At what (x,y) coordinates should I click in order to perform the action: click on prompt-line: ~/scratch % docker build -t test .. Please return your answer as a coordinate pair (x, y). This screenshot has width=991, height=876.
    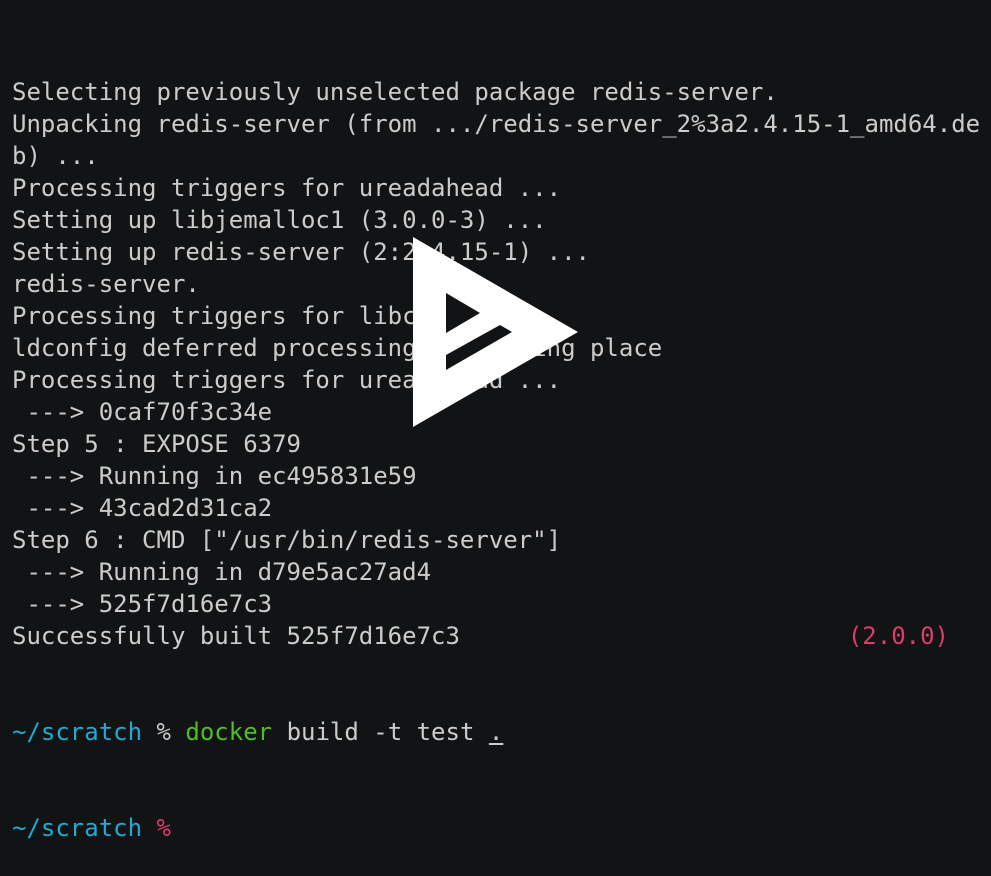
    Looking at the image, I should click on (496, 732).